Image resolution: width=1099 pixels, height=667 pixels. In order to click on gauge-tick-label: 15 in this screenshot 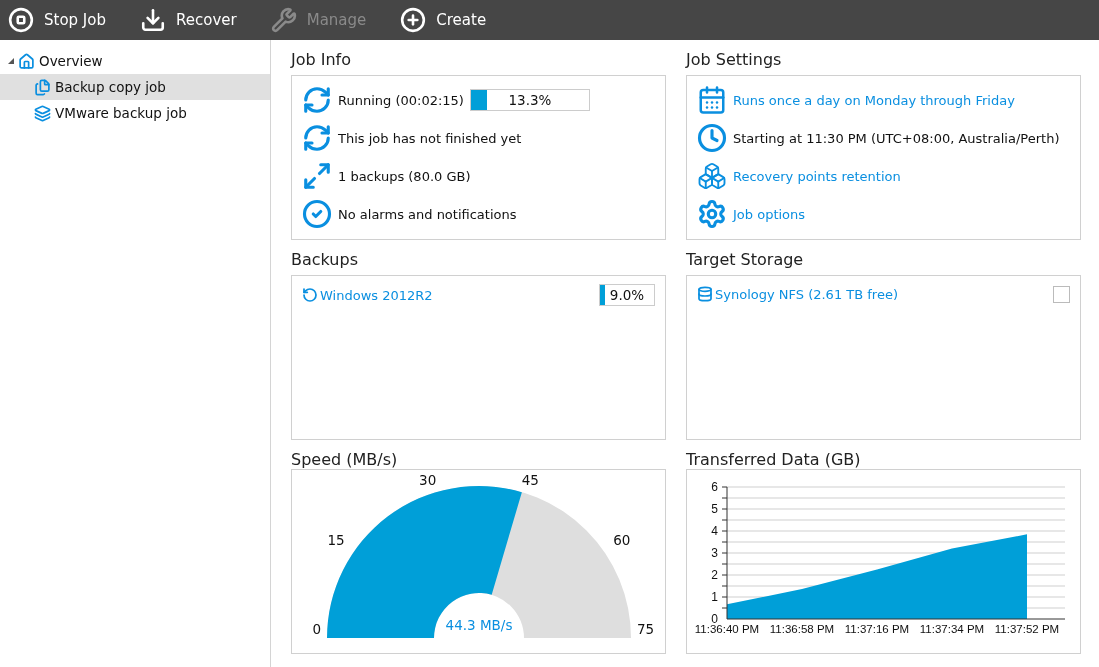, I will do `click(336, 540)`.